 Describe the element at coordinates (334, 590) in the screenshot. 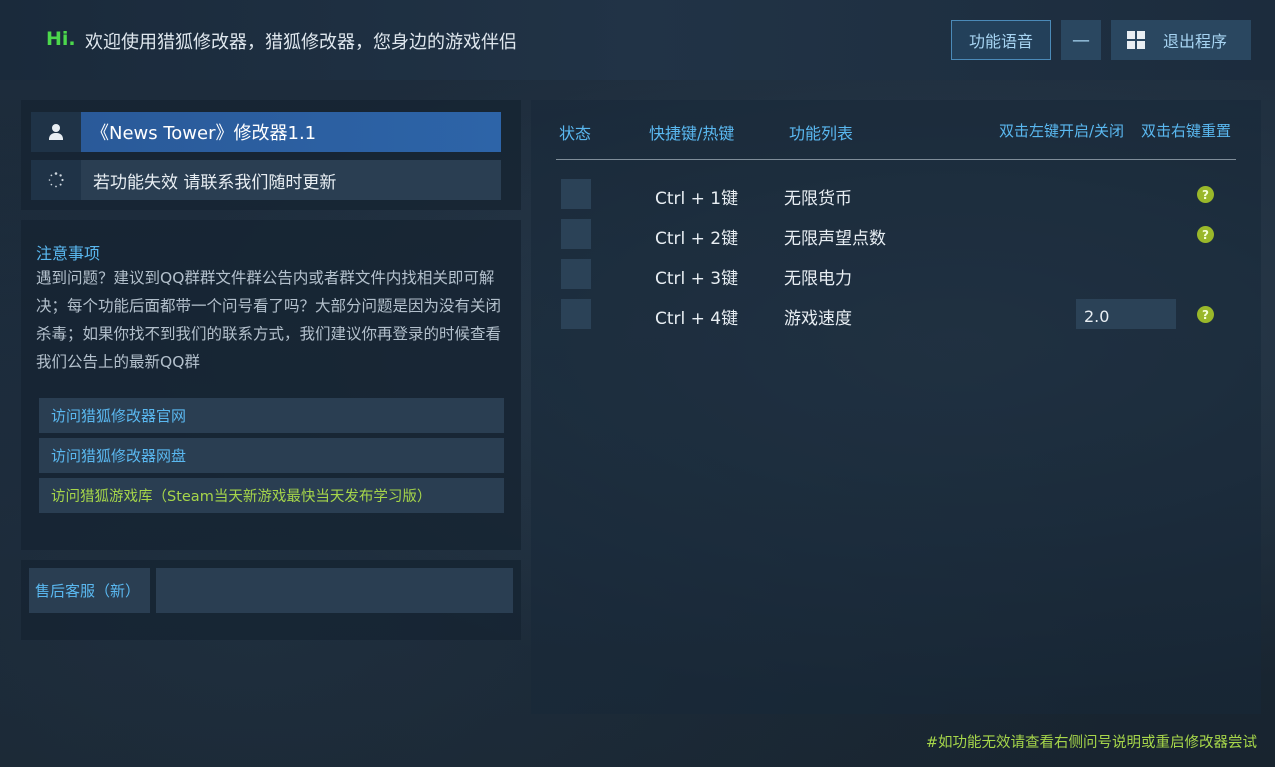

I see `customer-service-field` at that location.